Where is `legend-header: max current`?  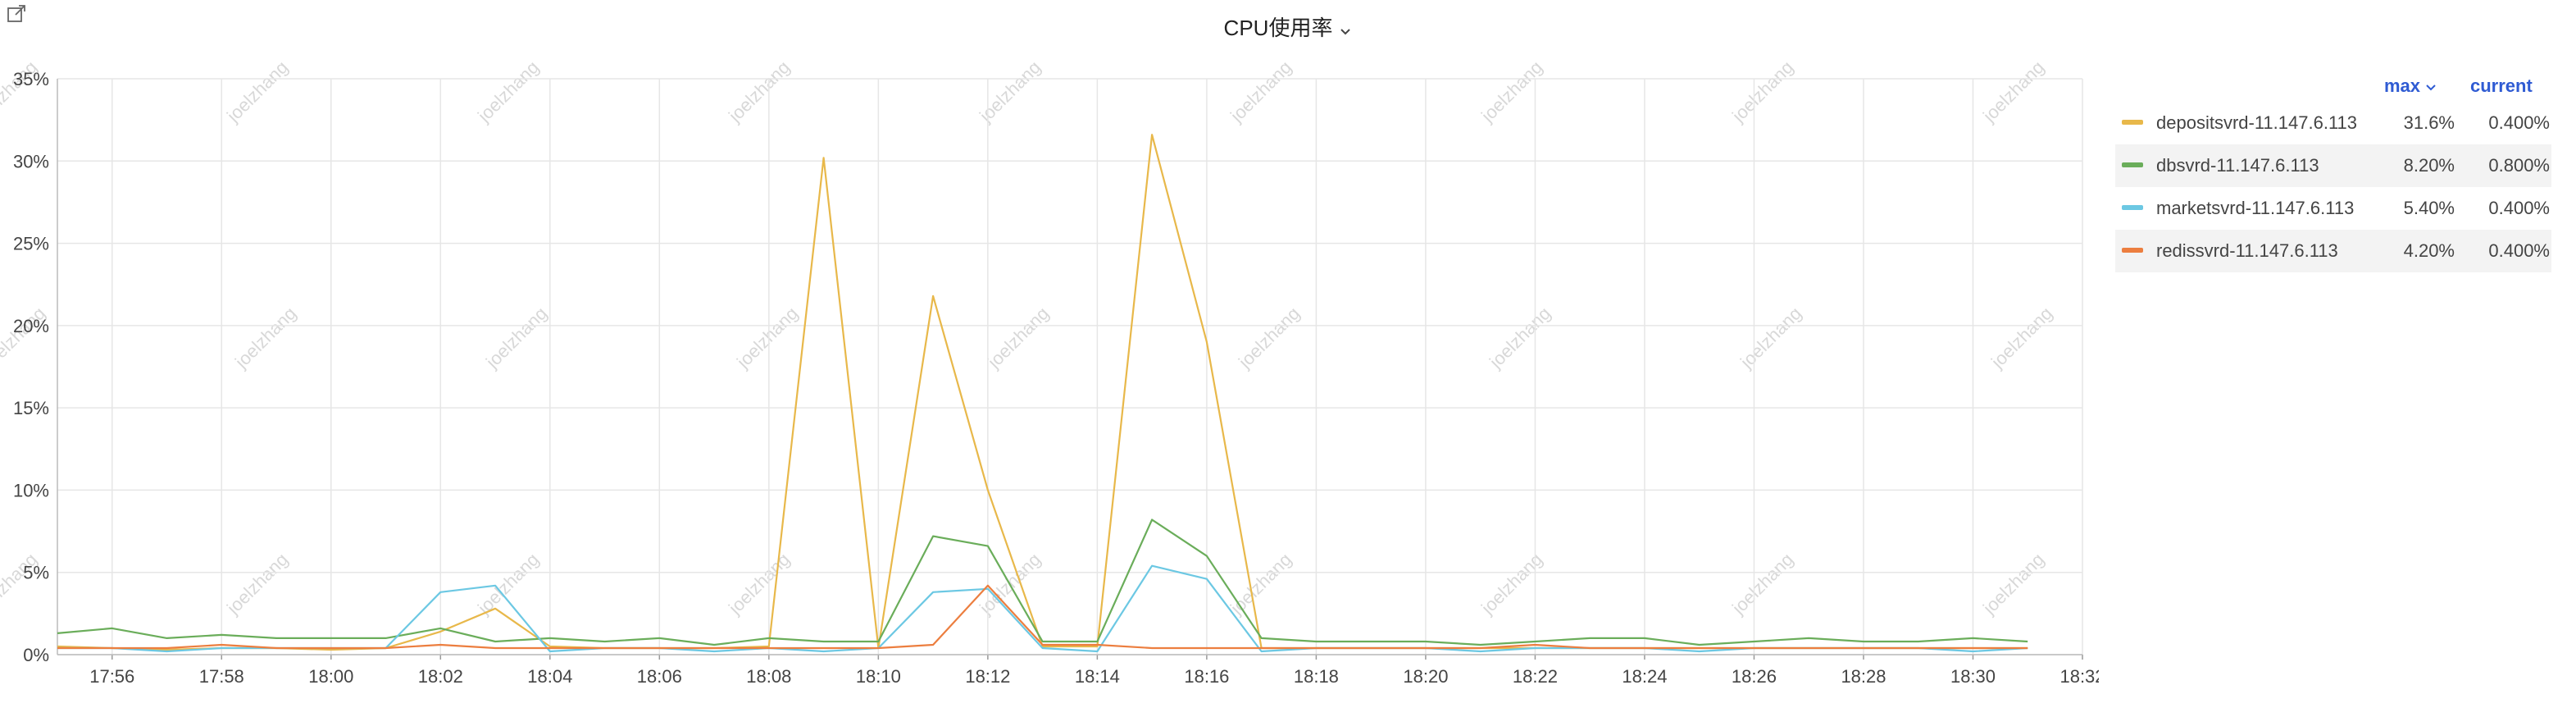 legend-header: max current is located at coordinates (2333, 88).